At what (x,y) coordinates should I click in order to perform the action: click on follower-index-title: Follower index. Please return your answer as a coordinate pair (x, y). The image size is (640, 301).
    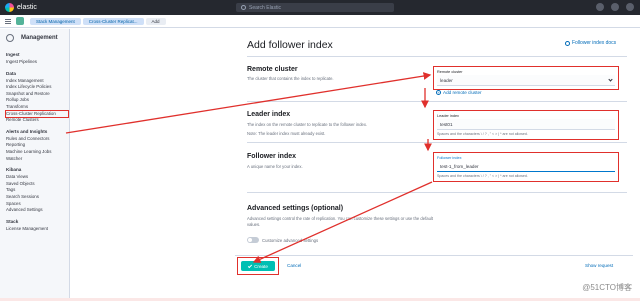
    Looking at the image, I should click on (272, 156).